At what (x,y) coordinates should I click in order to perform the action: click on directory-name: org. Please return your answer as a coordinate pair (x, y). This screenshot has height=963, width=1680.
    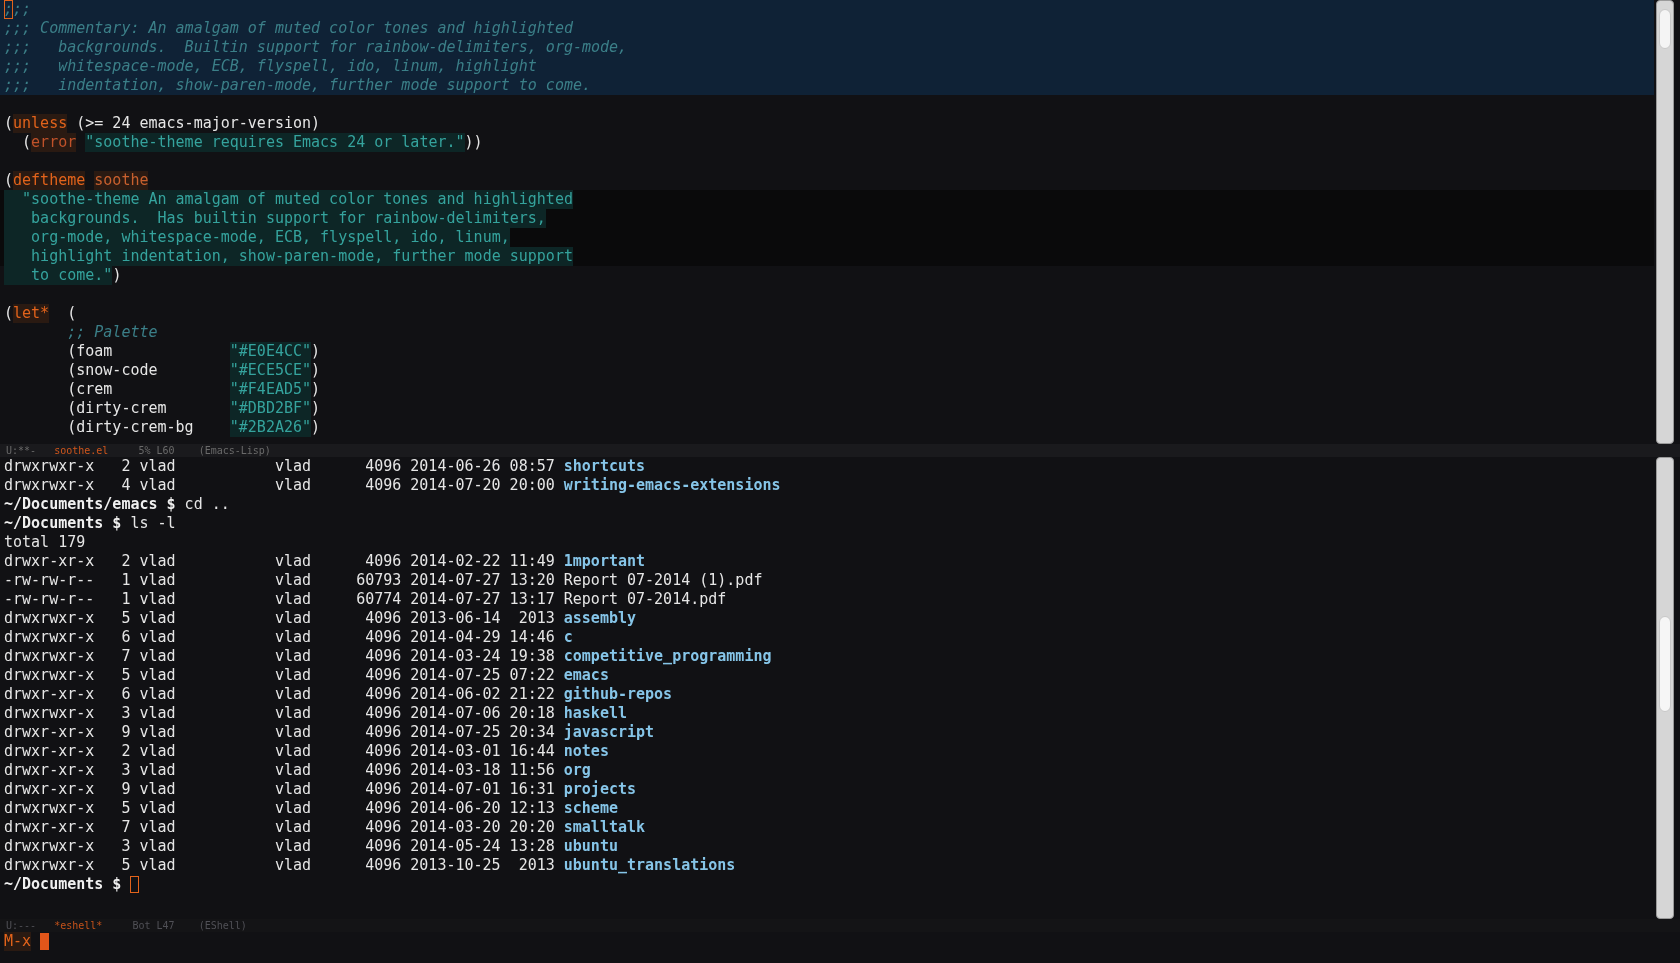
    Looking at the image, I should click on (577, 770).